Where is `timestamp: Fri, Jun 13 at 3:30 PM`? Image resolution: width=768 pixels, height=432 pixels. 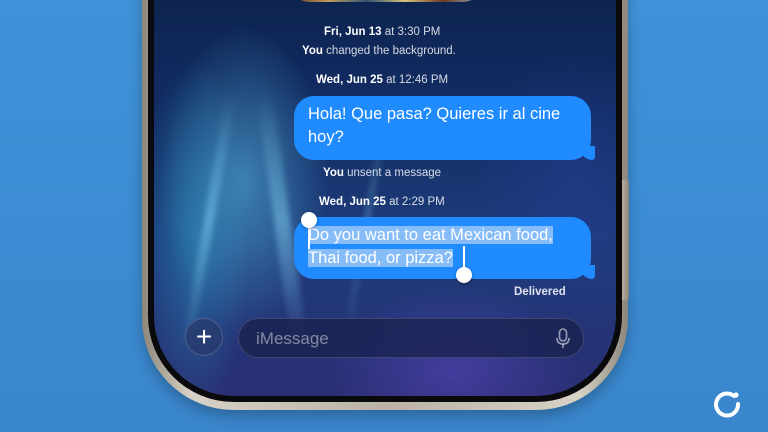
timestamp: Fri, Jun 13 at 3:30 PM is located at coordinates (382, 32).